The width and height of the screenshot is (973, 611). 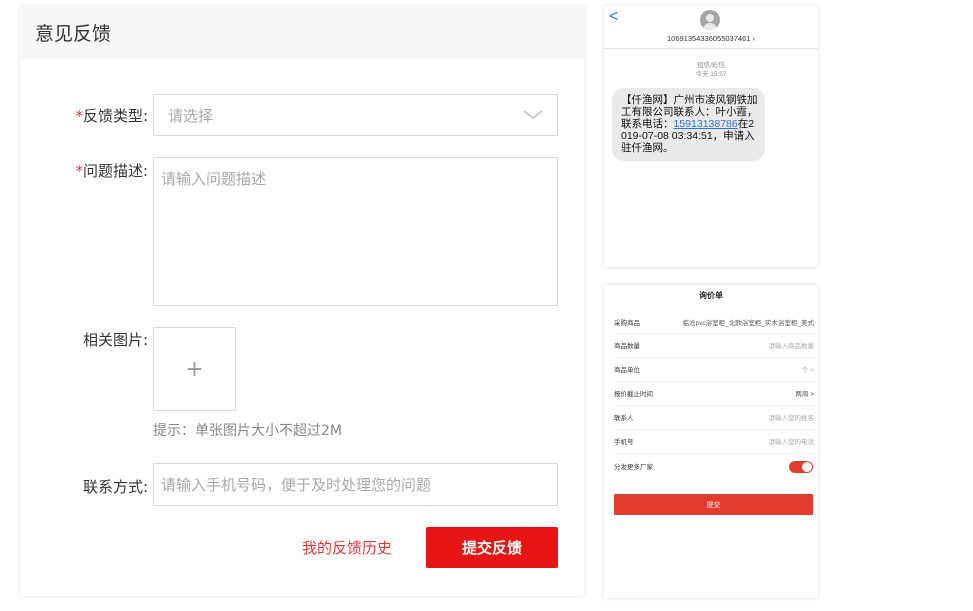 What do you see at coordinates (714, 346) in the screenshot?
I see `inquiry-row-quantity: 商品数量 请输入商品数量` at bounding box center [714, 346].